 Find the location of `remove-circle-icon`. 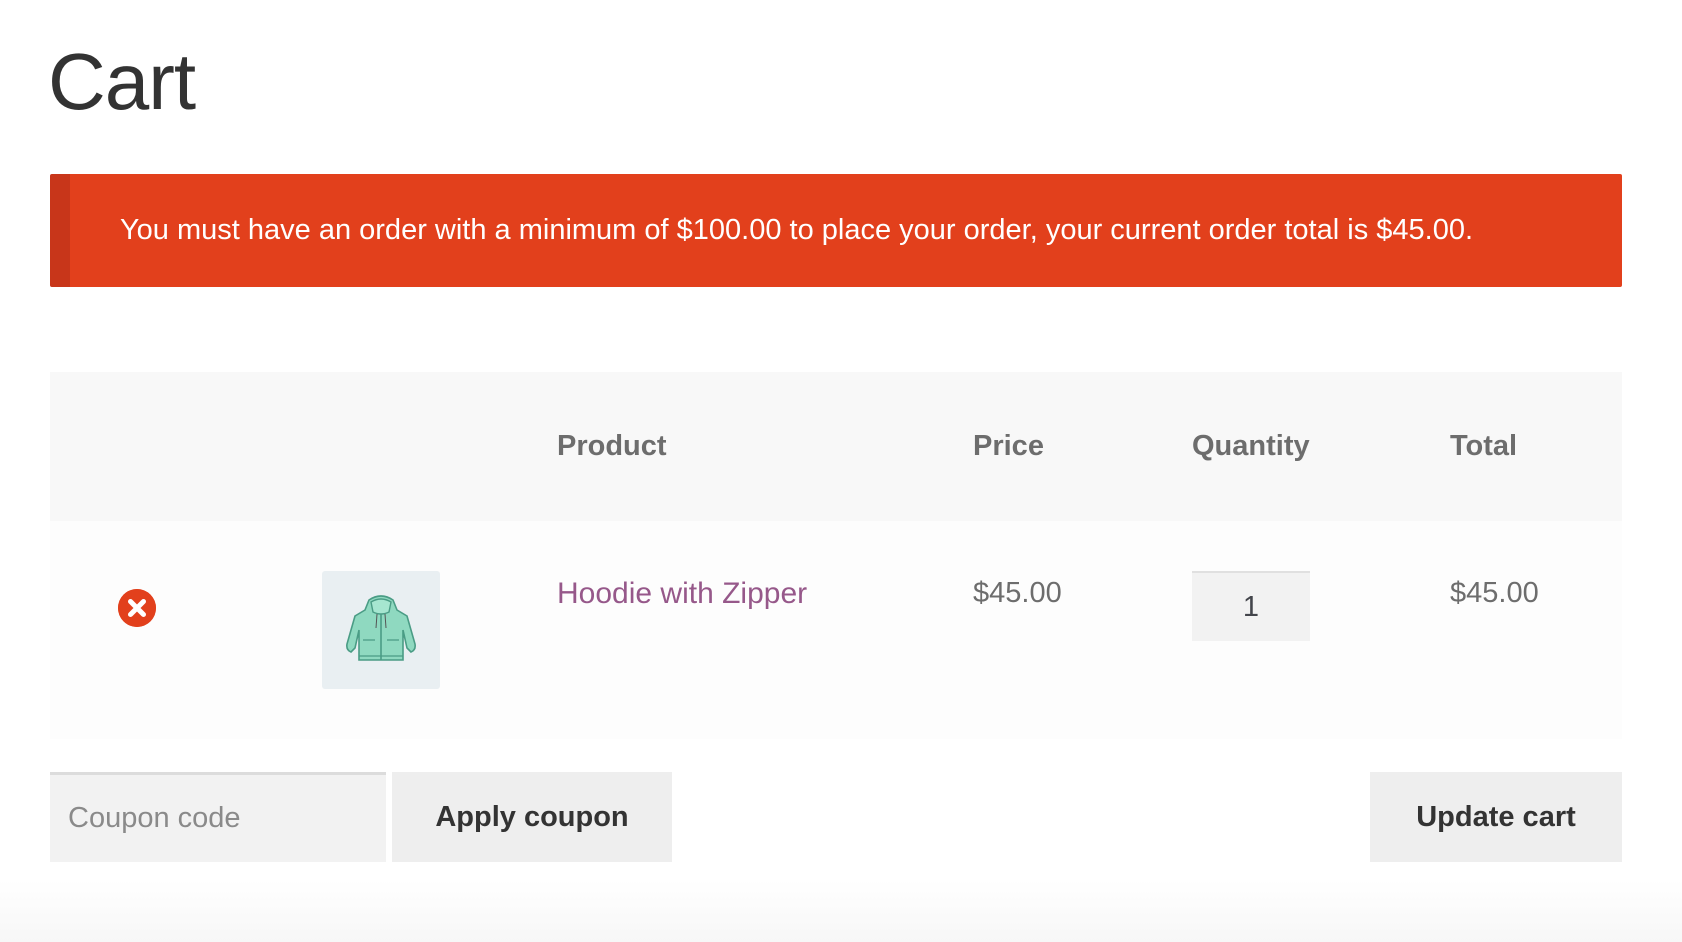

remove-circle-icon is located at coordinates (137, 608).